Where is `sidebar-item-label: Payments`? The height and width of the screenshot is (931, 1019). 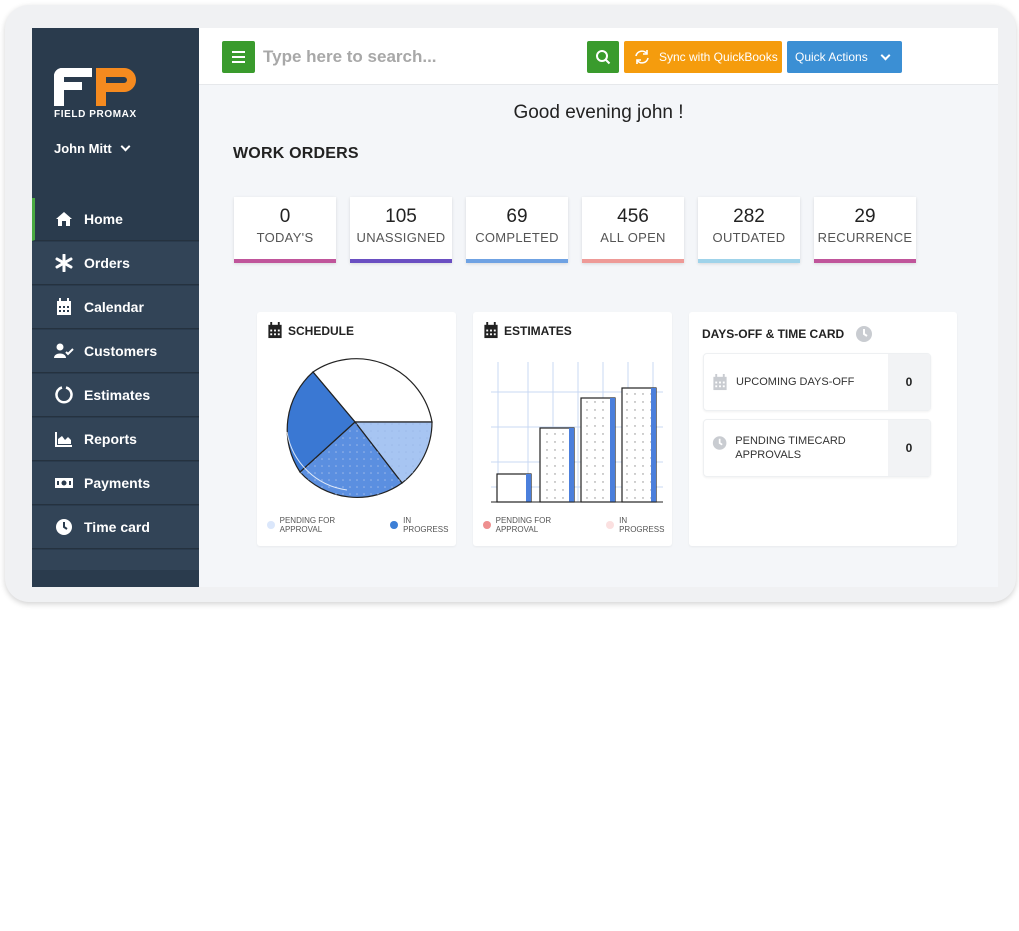
sidebar-item-label: Payments is located at coordinates (117, 483).